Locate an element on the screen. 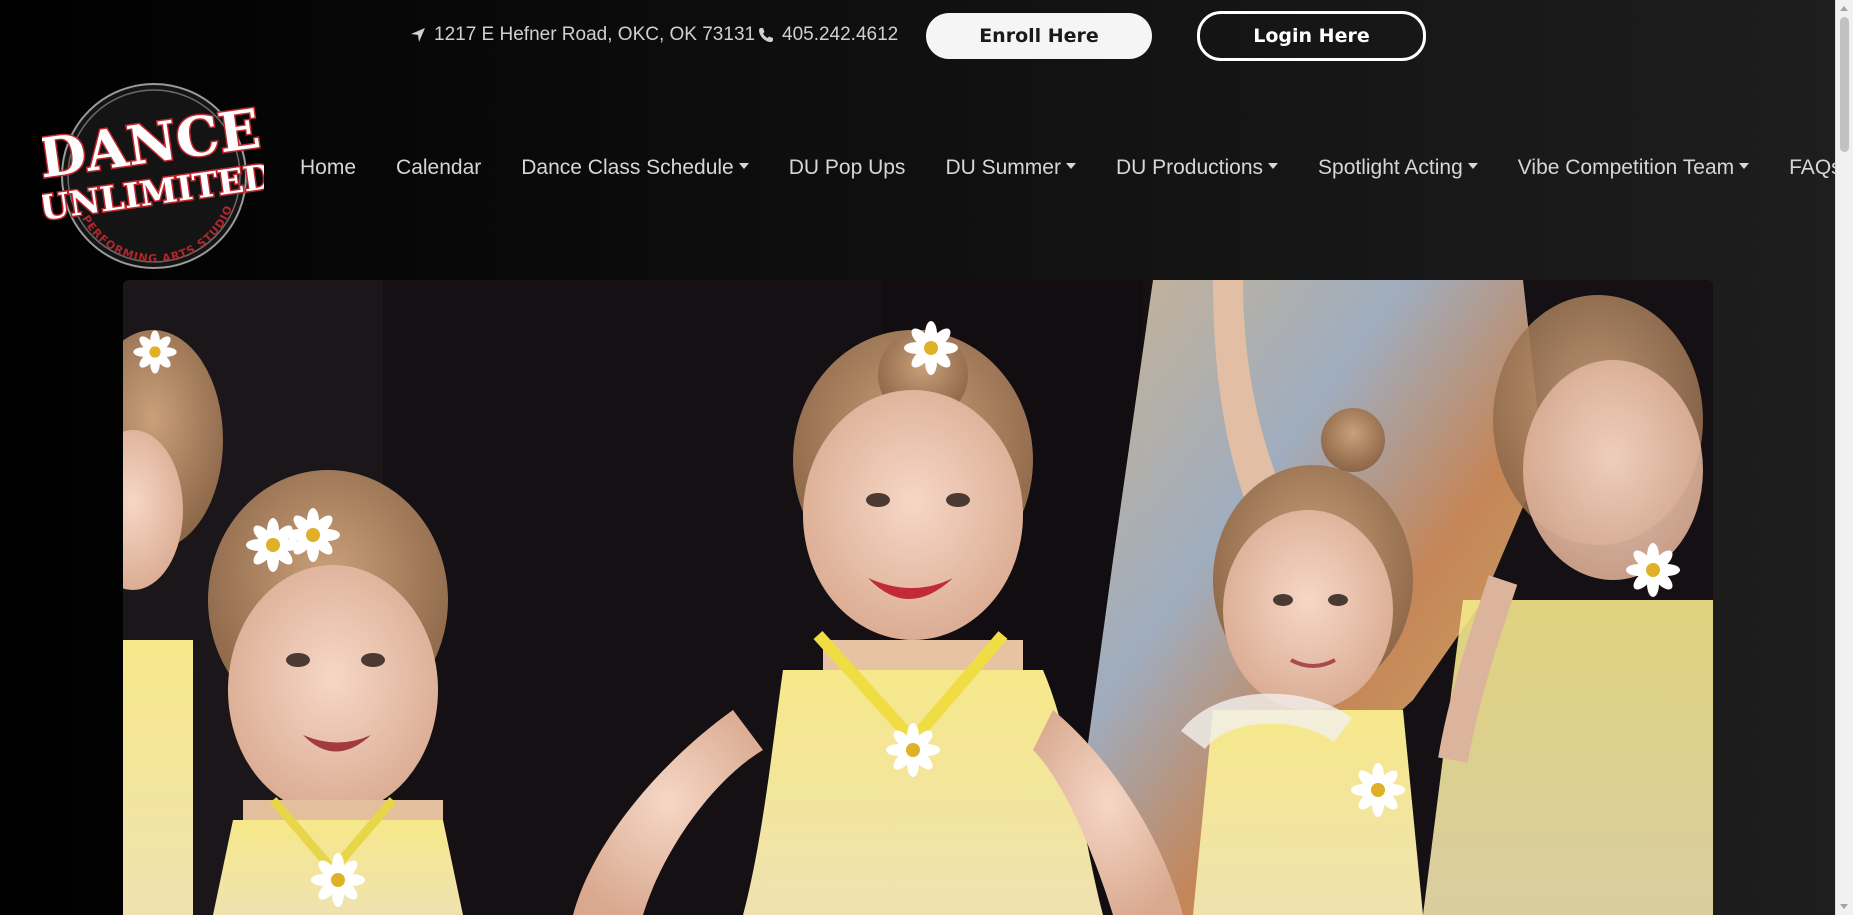 The width and height of the screenshot is (1853, 915). location-arrow-icon is located at coordinates (418, 35).